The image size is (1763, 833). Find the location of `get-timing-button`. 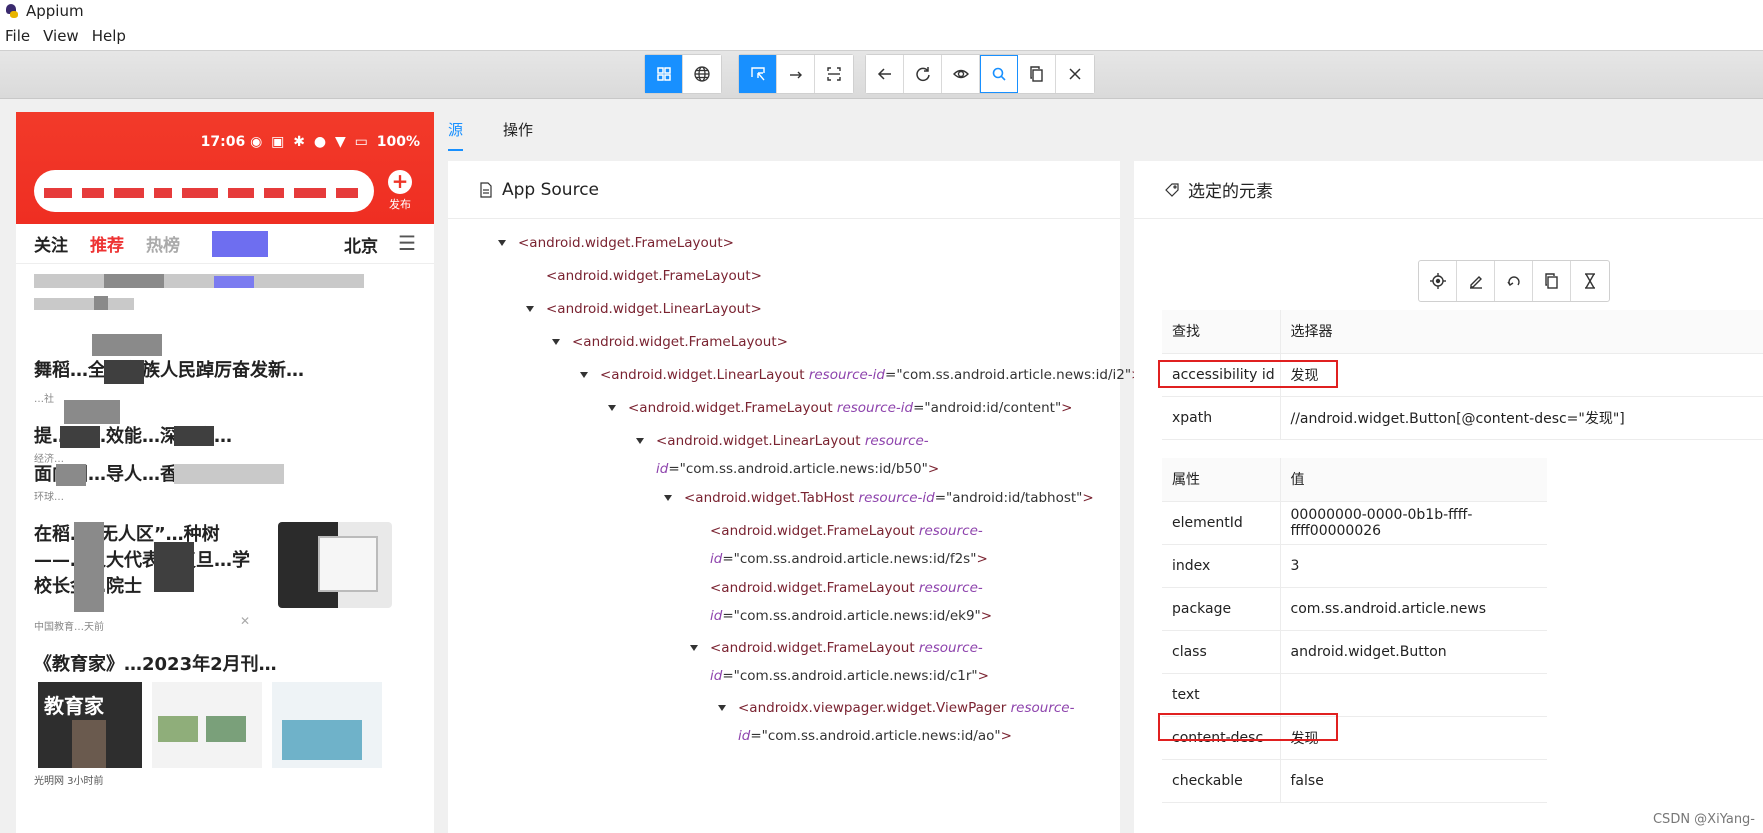

get-timing-button is located at coordinates (1590, 281).